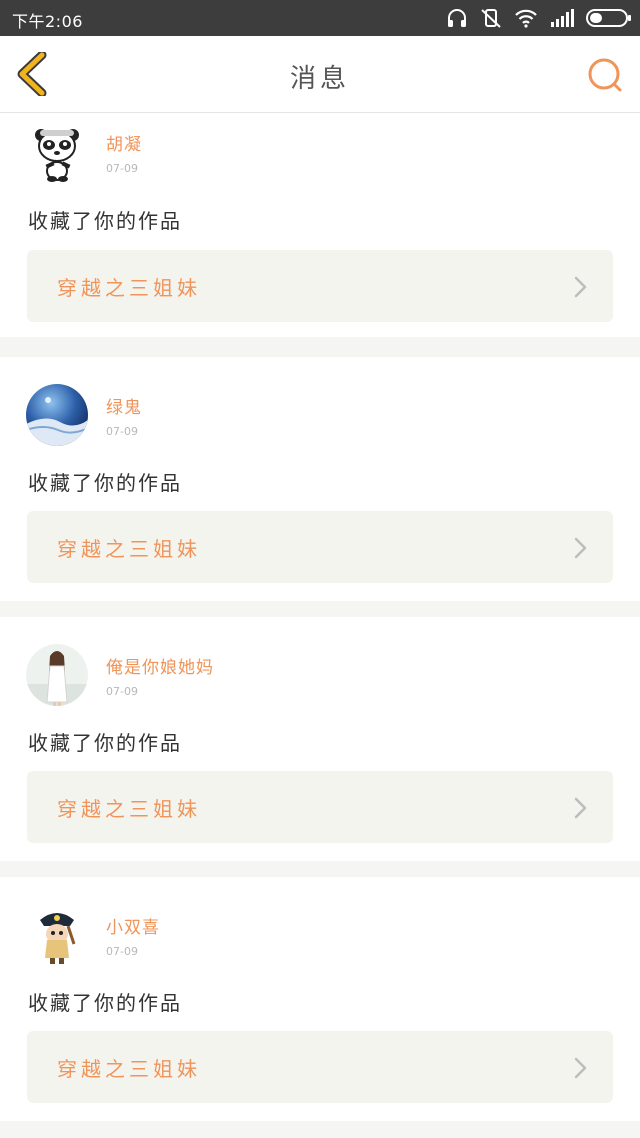 The width and height of the screenshot is (640, 1138). I want to click on search-button, so click(605, 75).